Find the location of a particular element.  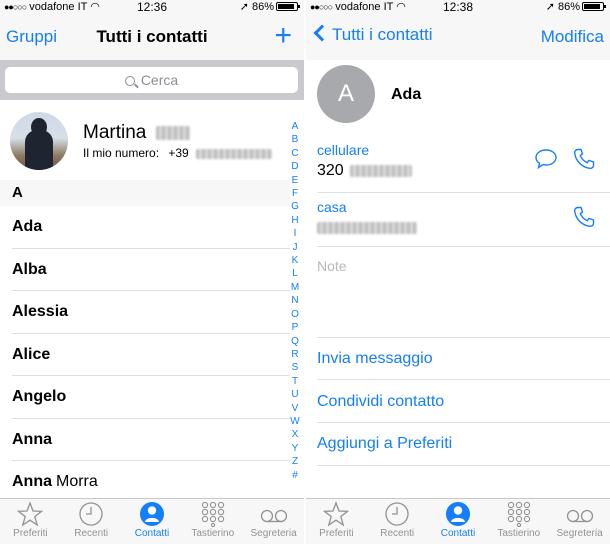

index-letter: N is located at coordinates (294, 300).